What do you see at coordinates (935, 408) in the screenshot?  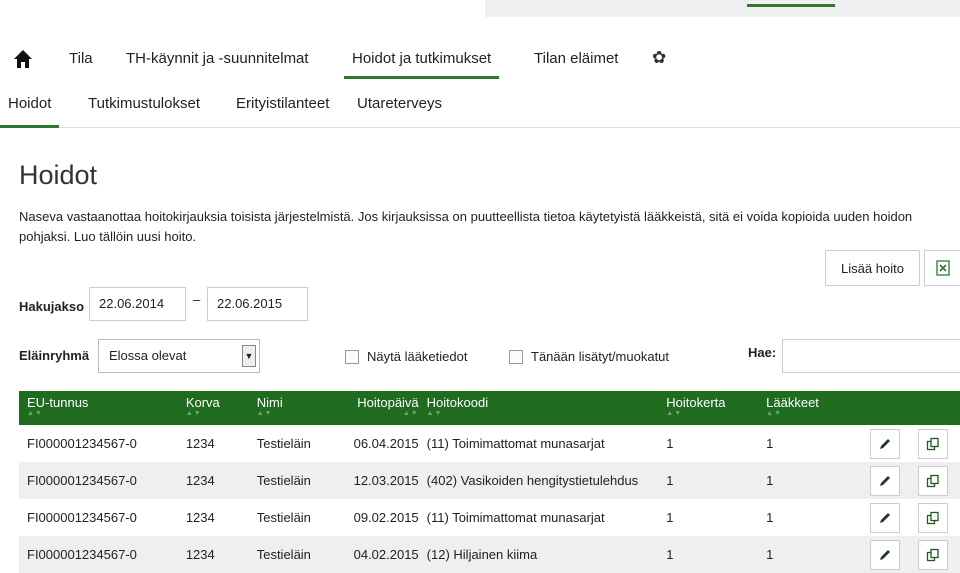 I see `col-copy` at bounding box center [935, 408].